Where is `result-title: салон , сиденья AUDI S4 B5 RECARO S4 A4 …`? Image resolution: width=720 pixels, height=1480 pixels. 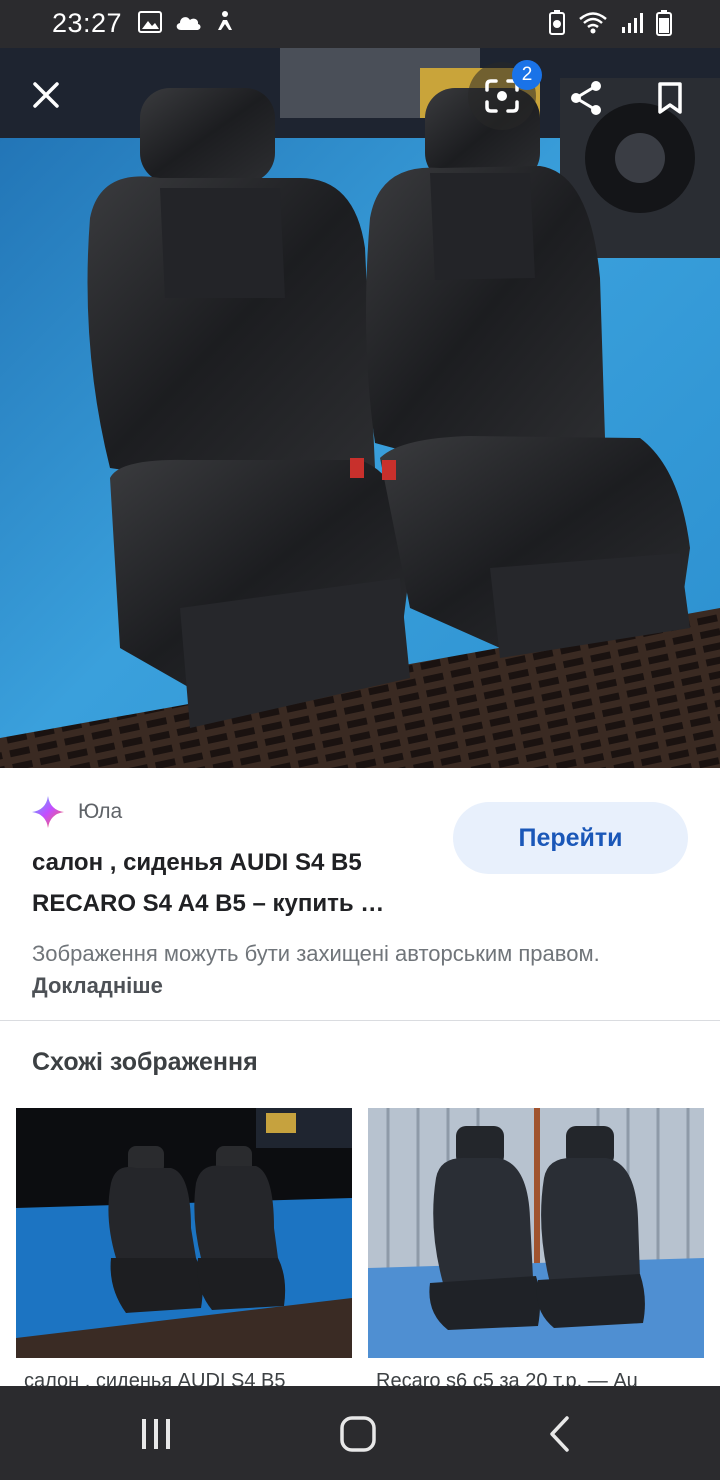 result-title: салон , сиденья AUDI S4 B5 RECARO S4 A4 … is located at coordinates (232, 883).